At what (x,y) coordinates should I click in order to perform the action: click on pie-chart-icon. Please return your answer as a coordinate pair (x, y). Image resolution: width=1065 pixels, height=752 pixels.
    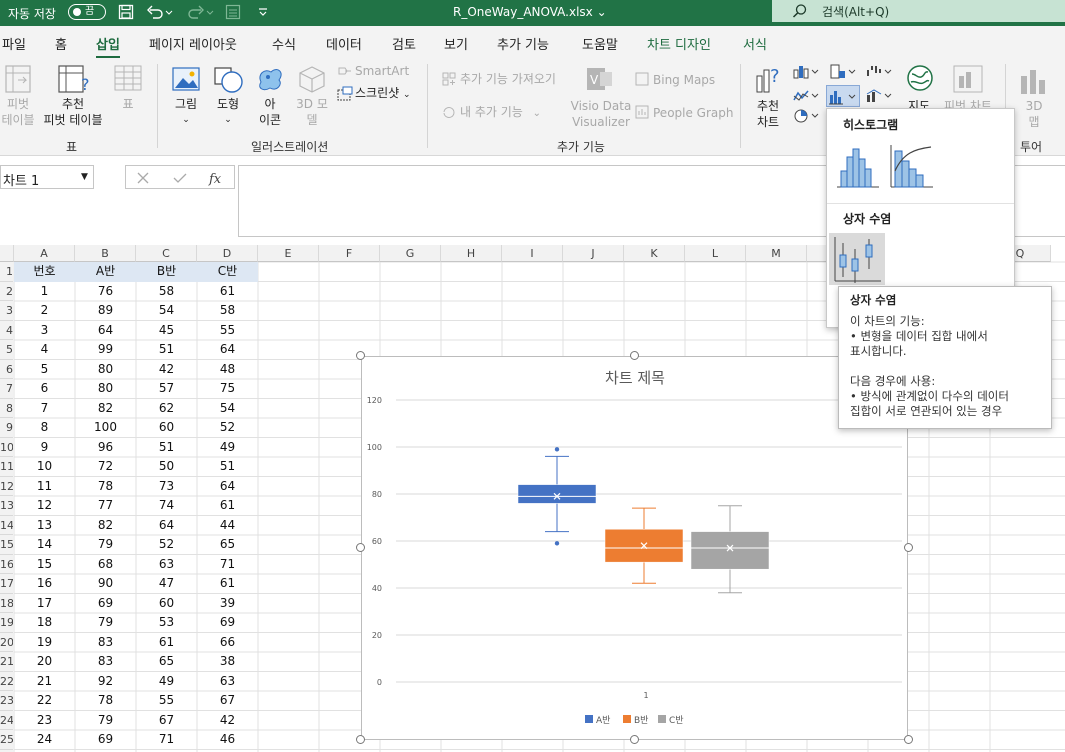
    Looking at the image, I should click on (807, 116).